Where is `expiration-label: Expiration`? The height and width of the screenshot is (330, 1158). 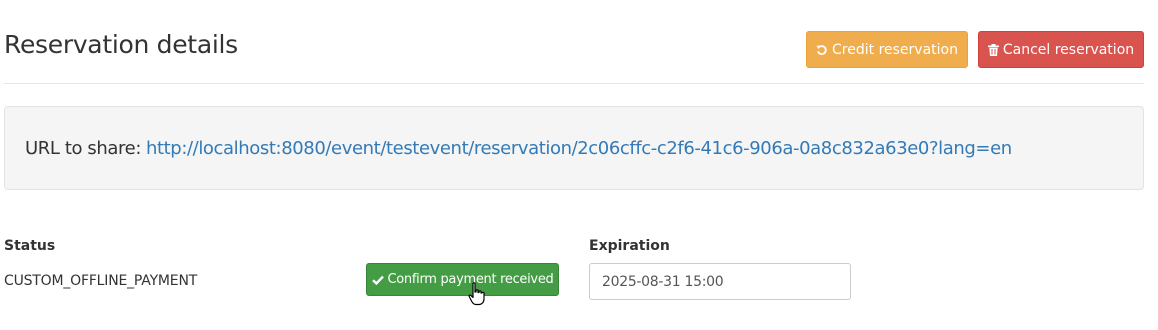 expiration-label: Expiration is located at coordinates (629, 246).